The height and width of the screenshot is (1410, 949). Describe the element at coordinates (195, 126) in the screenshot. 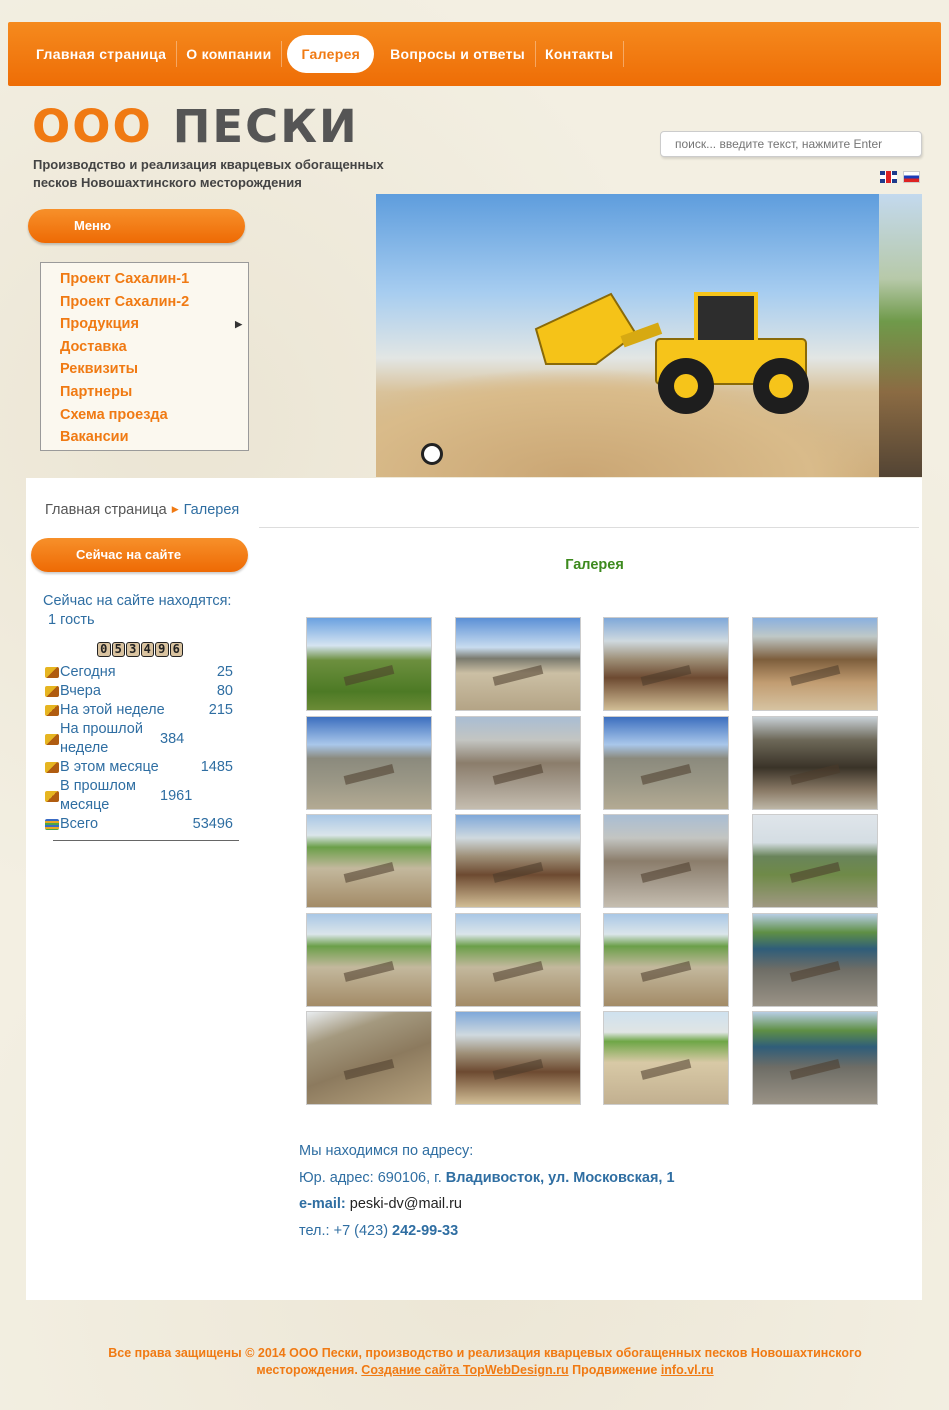

I see `site-logo: ООО ПЕСКИ` at that location.